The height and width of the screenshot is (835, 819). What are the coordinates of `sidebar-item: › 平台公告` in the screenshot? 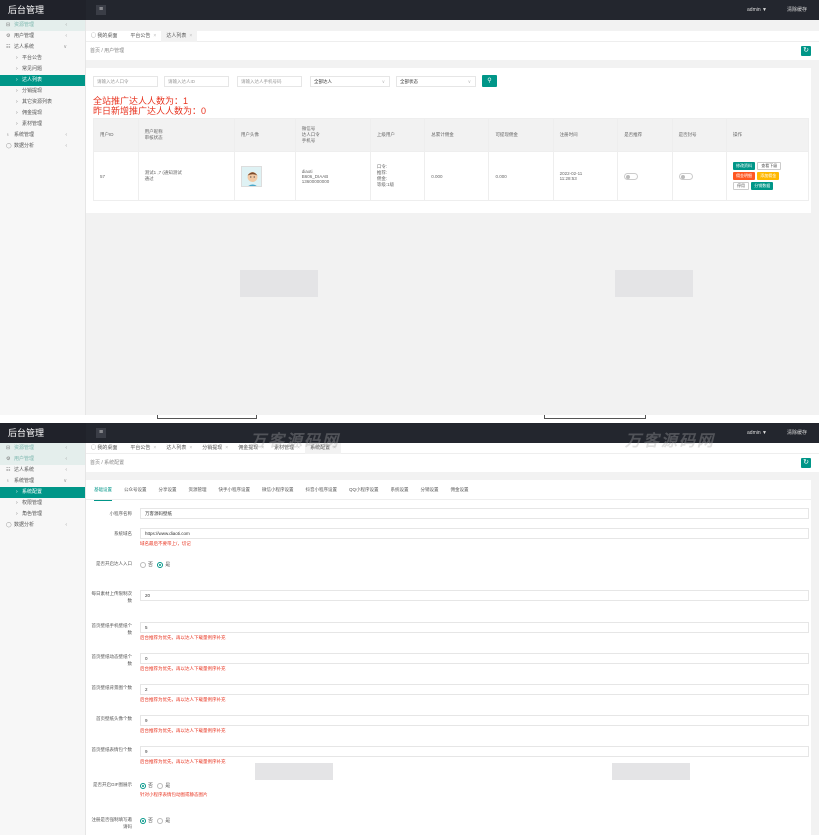 It's located at (42, 58).